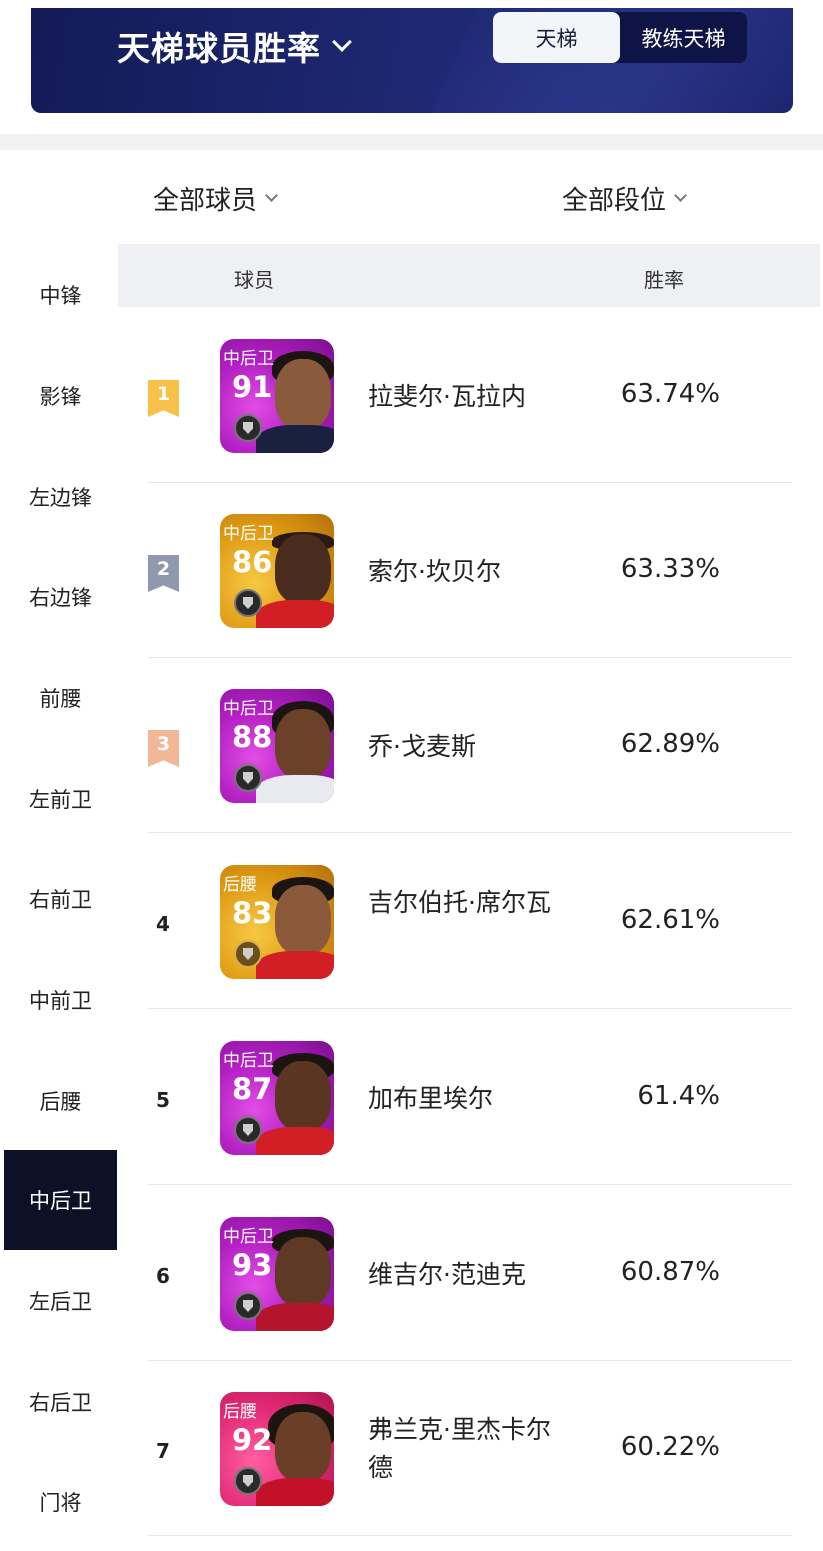 The image size is (823, 1551). I want to click on player-card: 中后卫 91, so click(277, 396).